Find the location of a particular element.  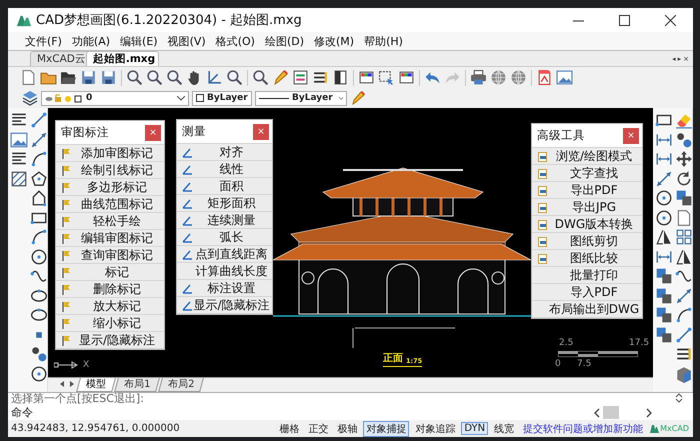

panel-item: 曲线范围标记 is located at coordinates (110, 203).